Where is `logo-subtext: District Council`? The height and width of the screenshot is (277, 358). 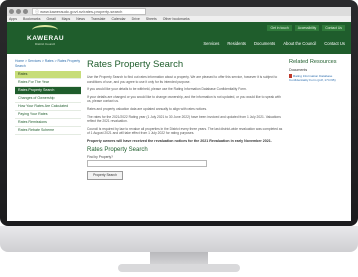 logo-subtext: District Council is located at coordinates (44, 44).